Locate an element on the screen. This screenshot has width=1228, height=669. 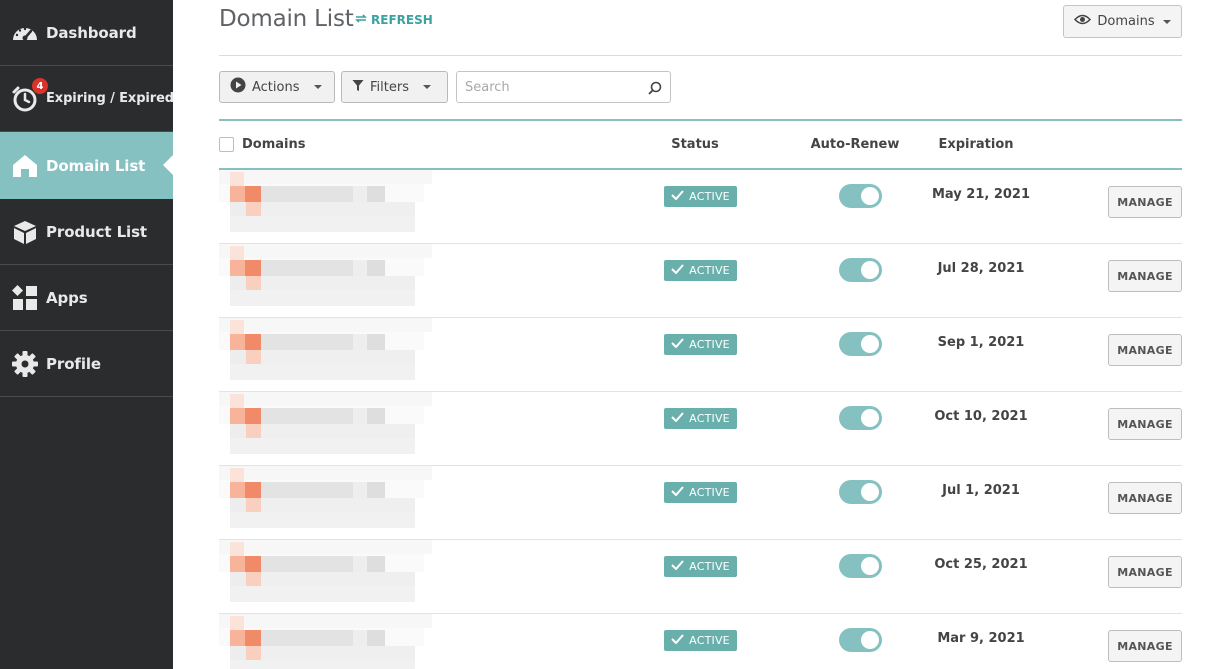
sidebar-item-label: Product List is located at coordinates (96, 231).